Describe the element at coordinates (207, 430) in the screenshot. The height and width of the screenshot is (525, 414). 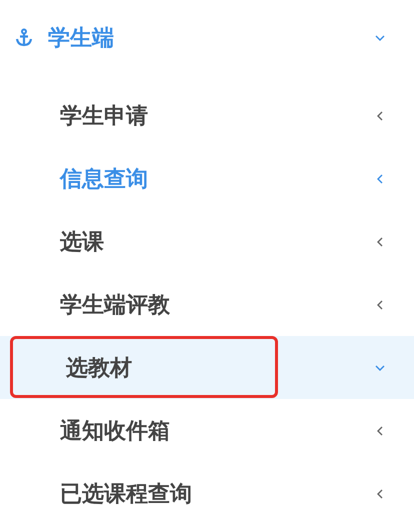
I see `menu-item: 通知收件箱` at that location.